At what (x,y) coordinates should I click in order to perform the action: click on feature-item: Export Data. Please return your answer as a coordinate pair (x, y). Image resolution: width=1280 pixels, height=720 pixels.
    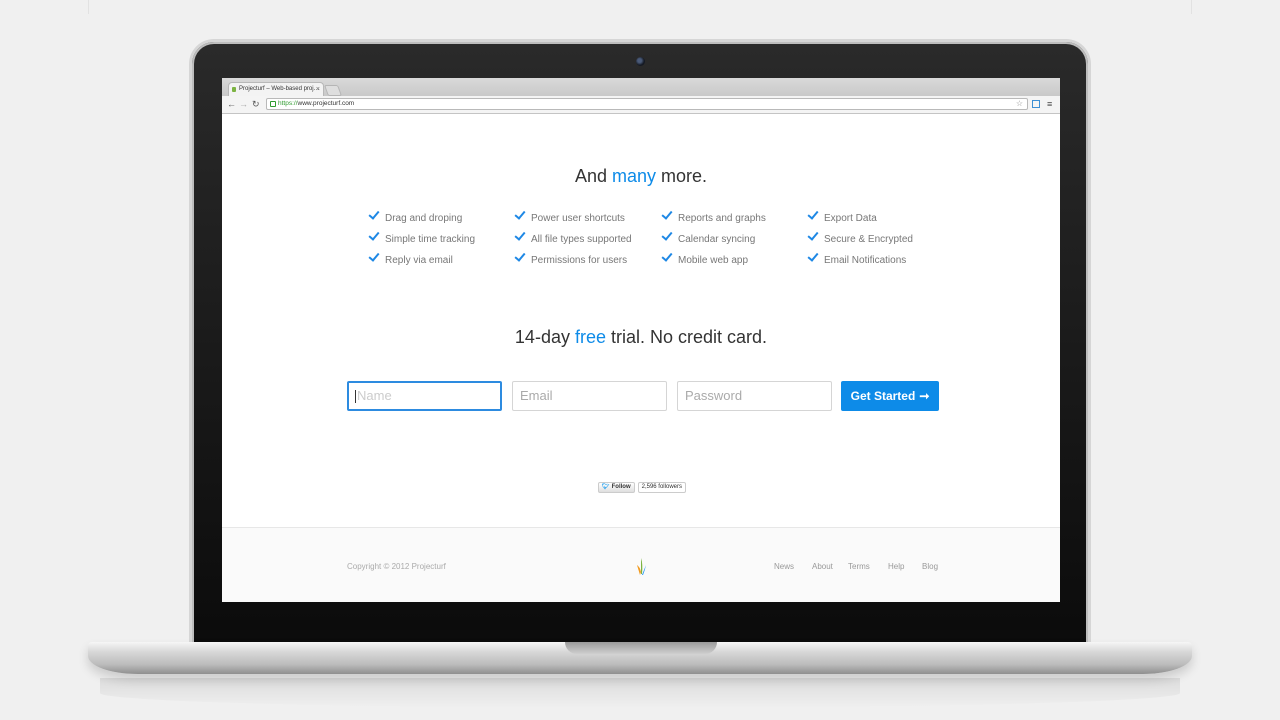
    Looking at the image, I should click on (842, 216).